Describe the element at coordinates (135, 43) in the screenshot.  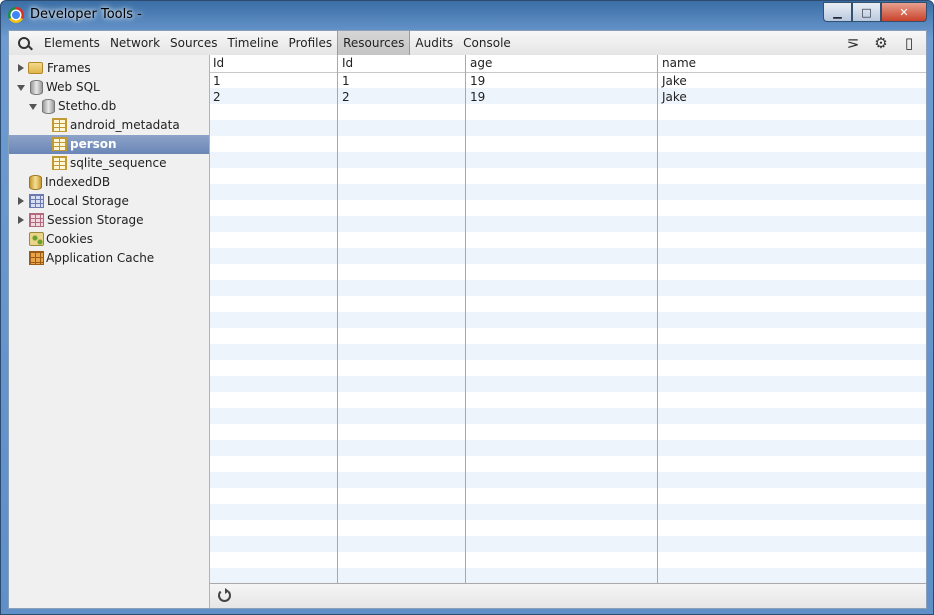
I see `tab-network: Network` at that location.